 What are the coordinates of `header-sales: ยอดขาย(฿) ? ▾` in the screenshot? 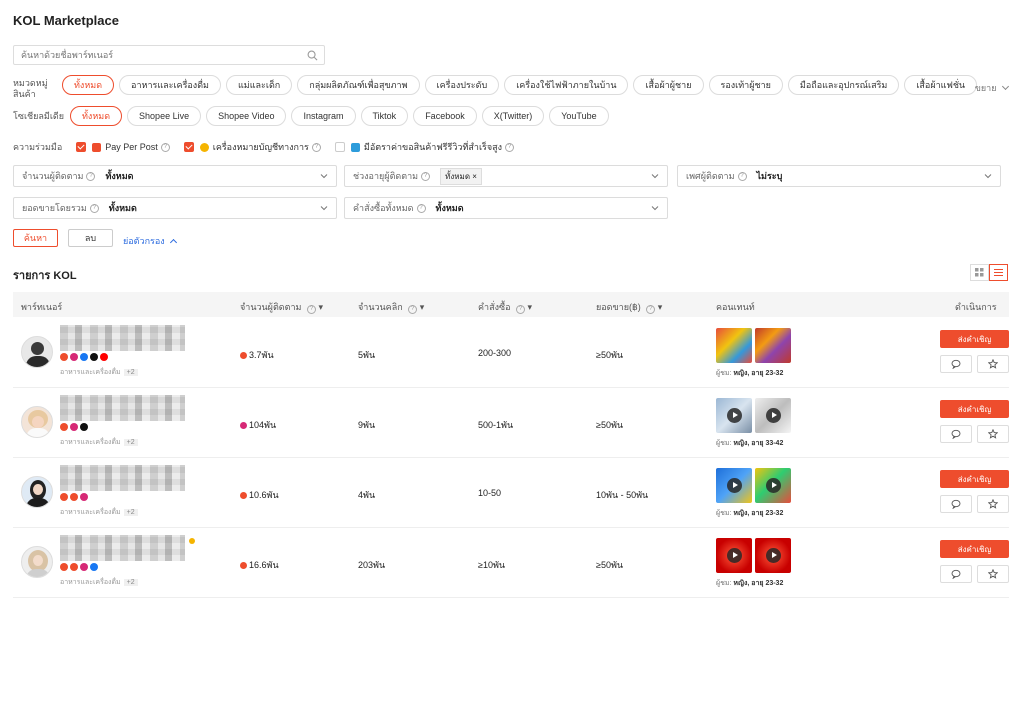 It's located at (629, 307).